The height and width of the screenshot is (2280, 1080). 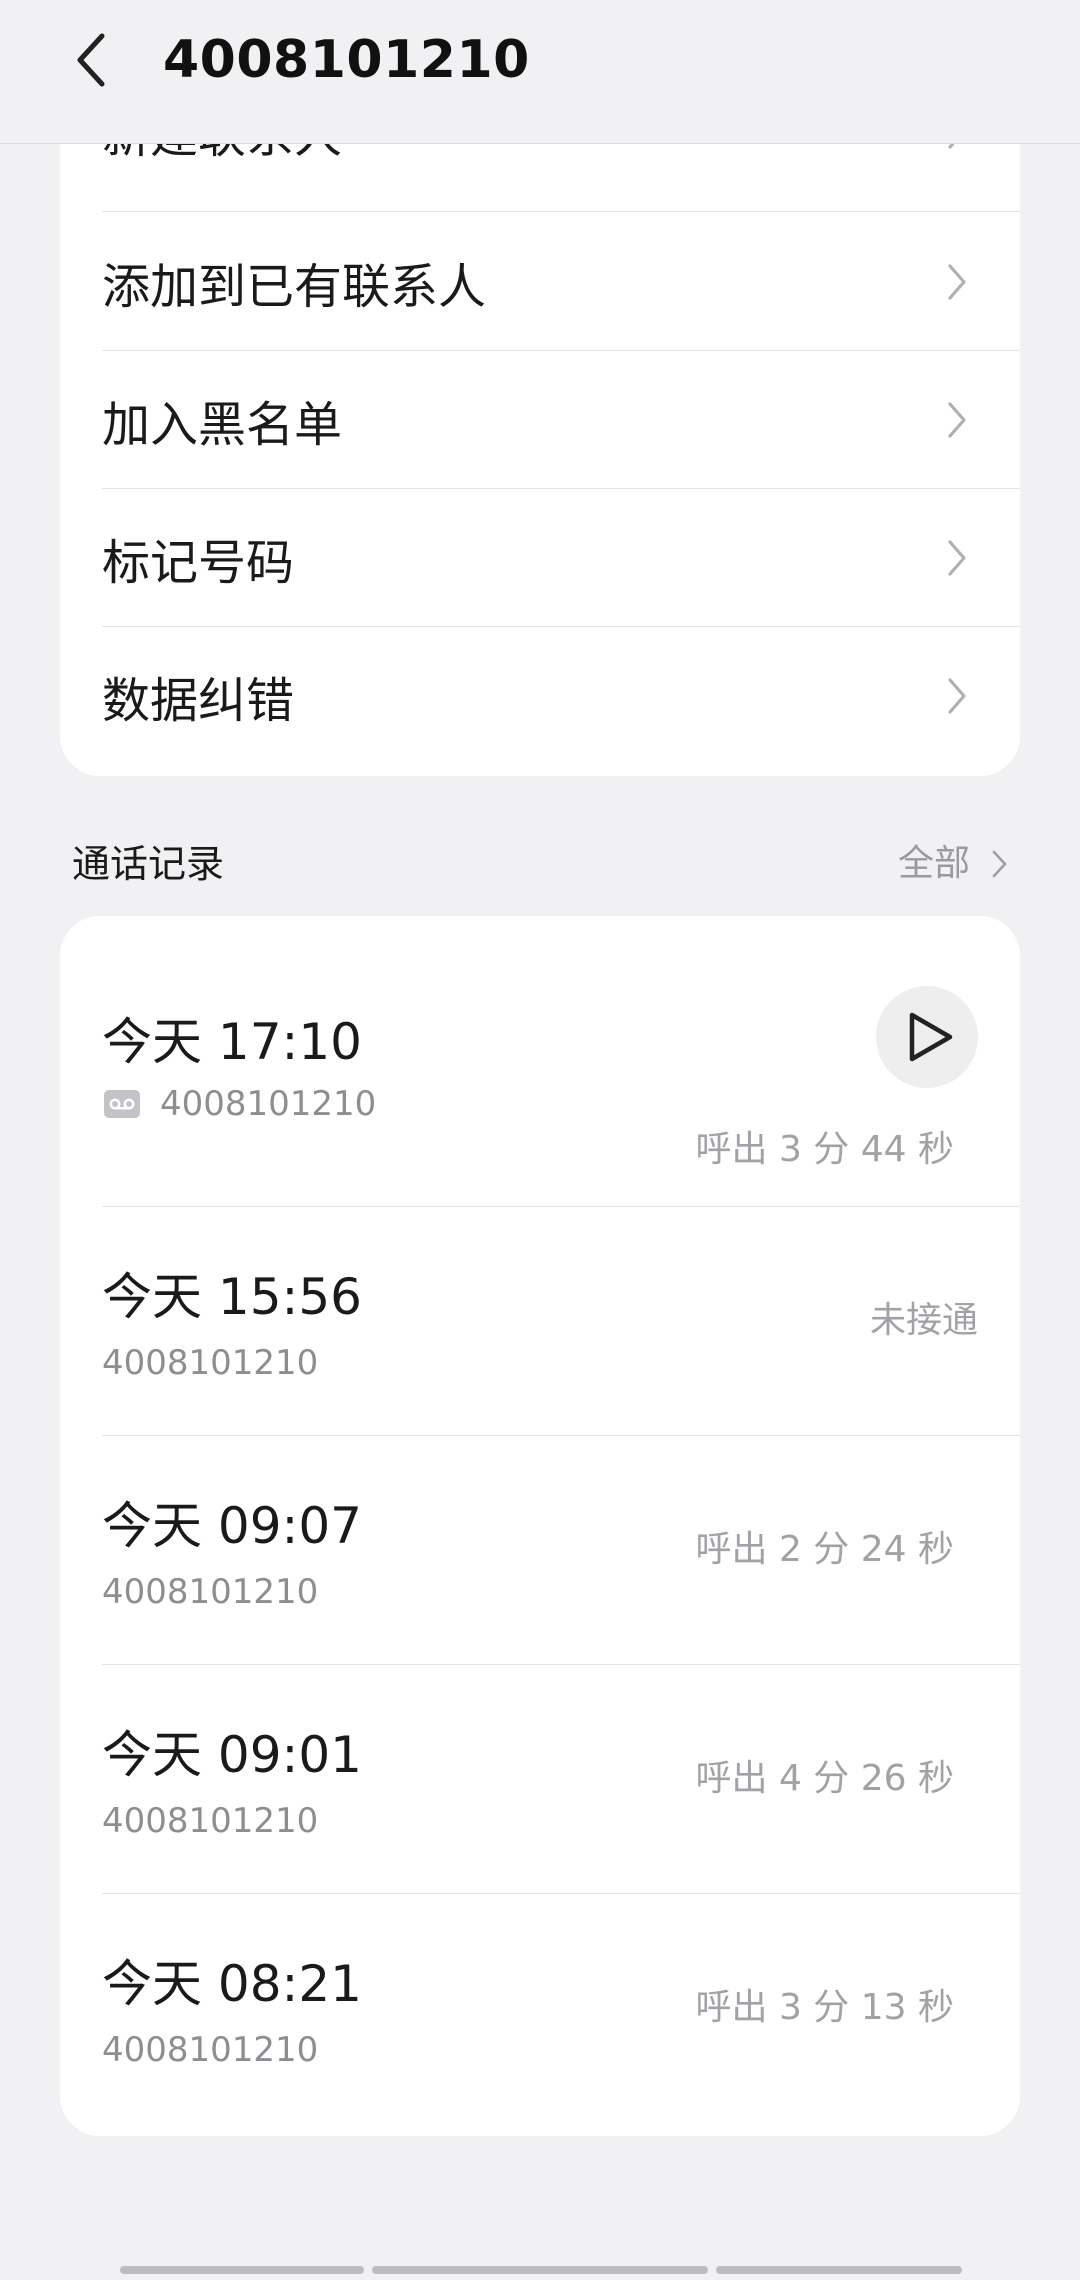 I want to click on view-all-label: 全部, so click(x=933, y=863).